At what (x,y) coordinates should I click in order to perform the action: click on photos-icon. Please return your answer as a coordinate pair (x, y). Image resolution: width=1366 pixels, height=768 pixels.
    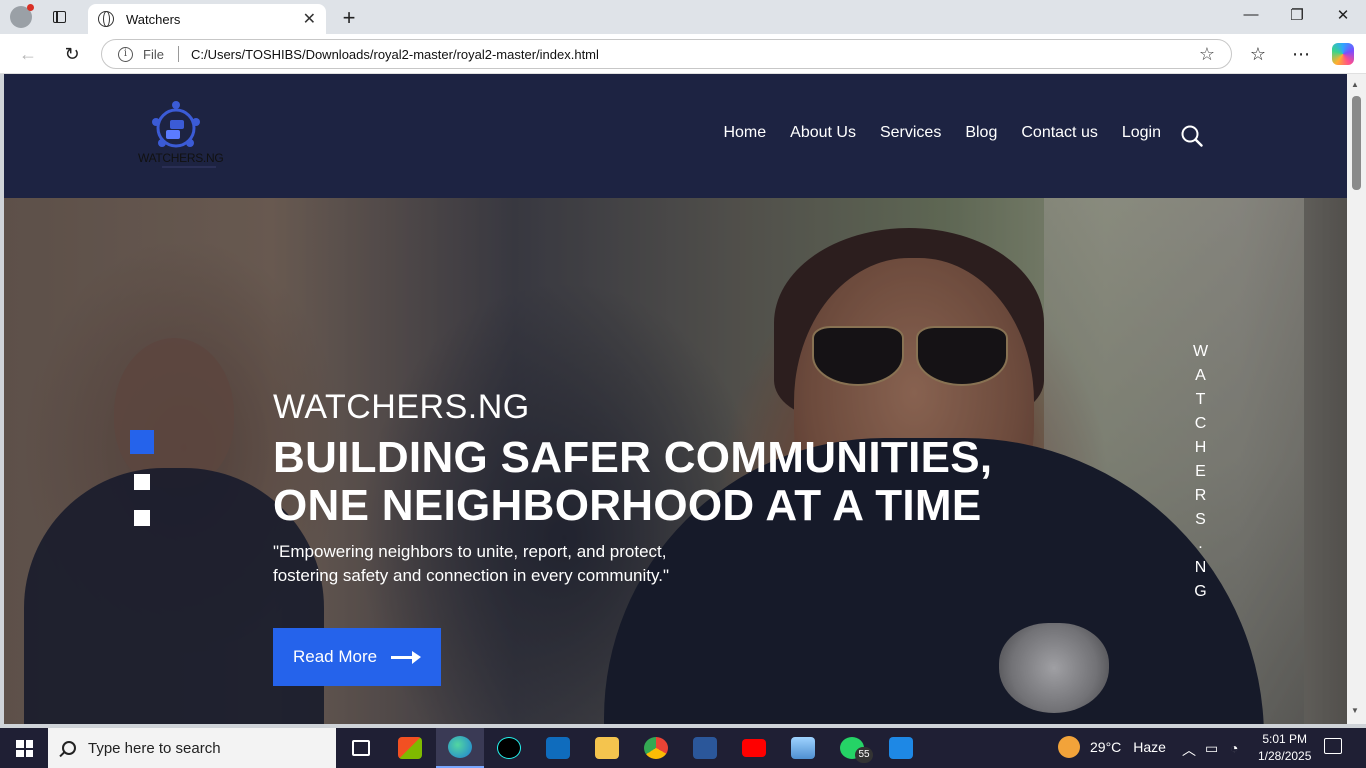
    Looking at the image, I should click on (803, 748).